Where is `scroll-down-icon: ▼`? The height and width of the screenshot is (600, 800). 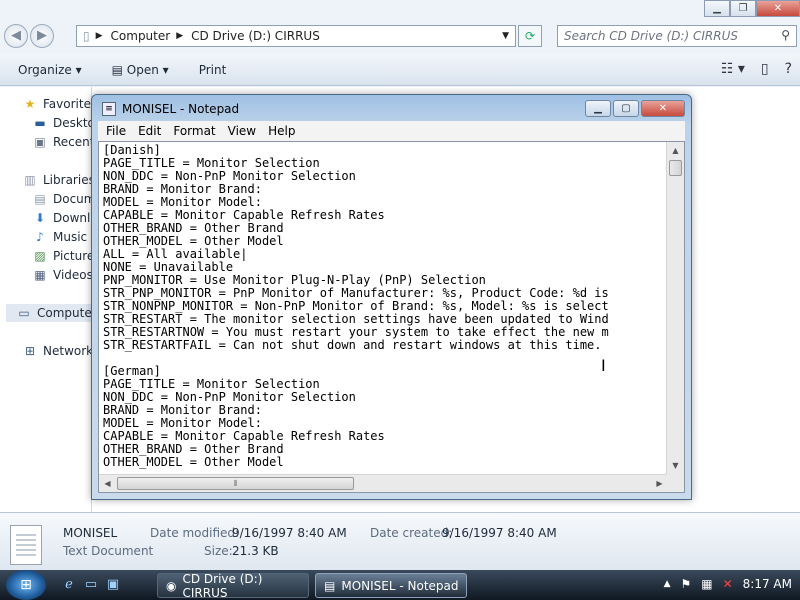 scroll-down-icon: ▼ is located at coordinates (675, 465).